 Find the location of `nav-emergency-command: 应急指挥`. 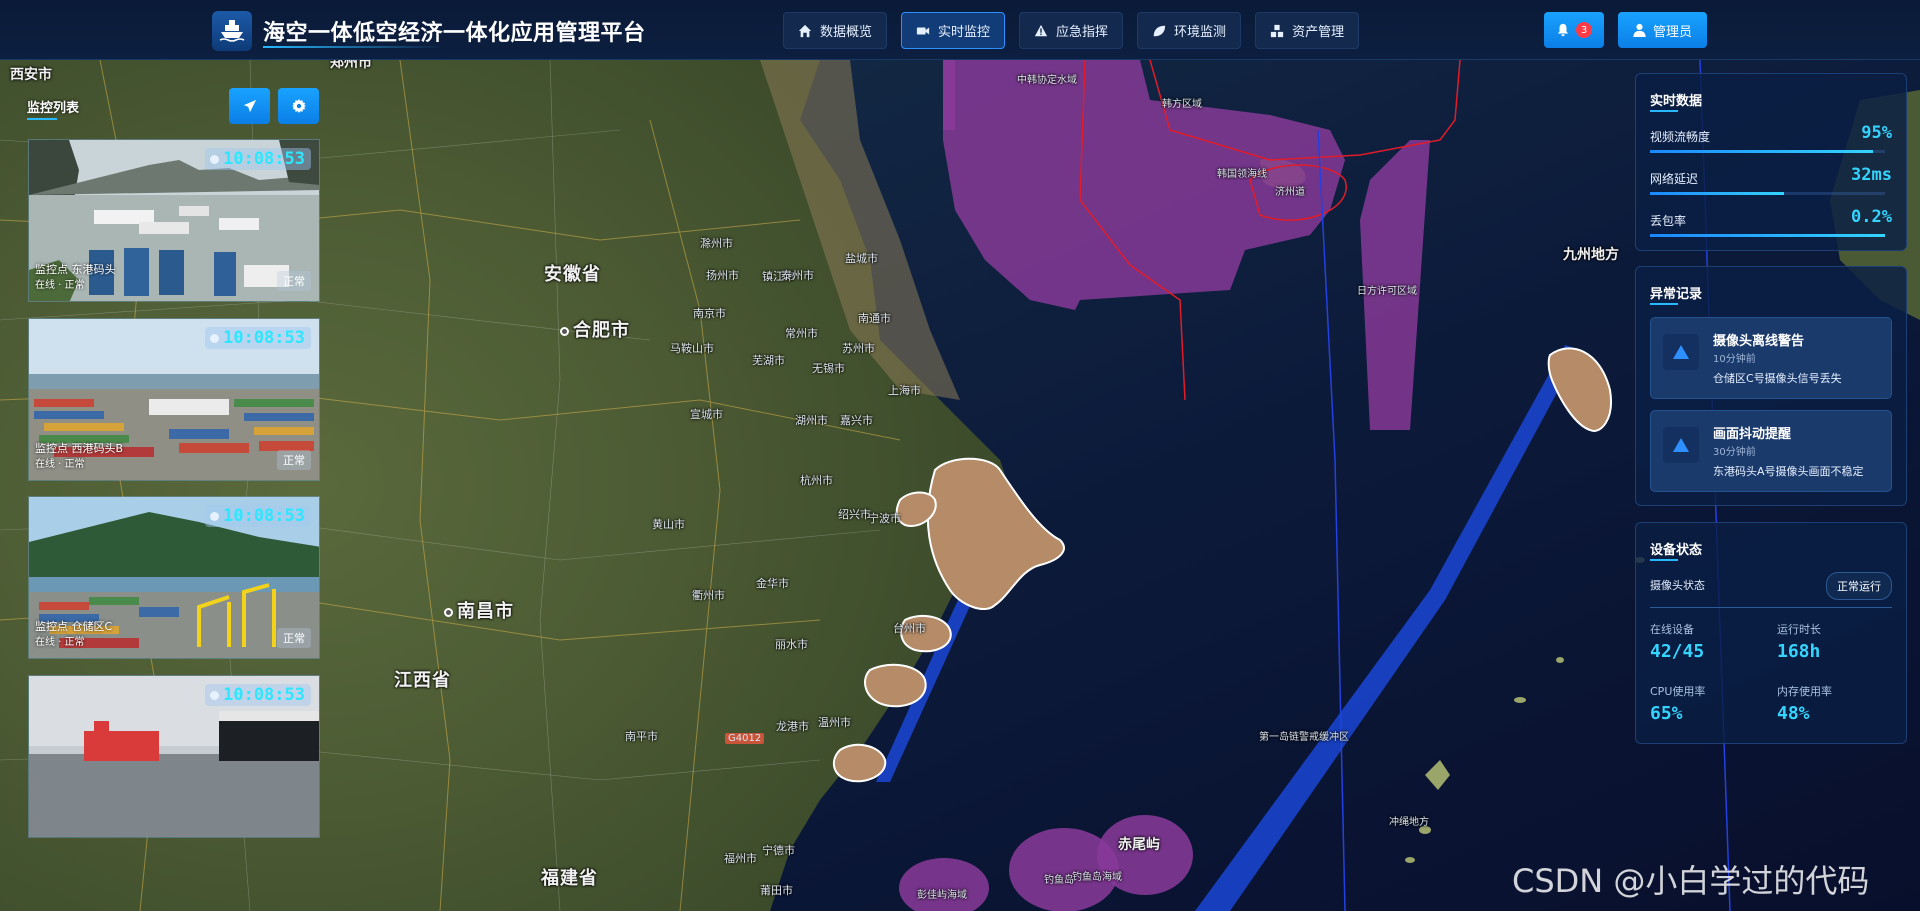

nav-emergency-command: 应急指挥 is located at coordinates (1071, 30).